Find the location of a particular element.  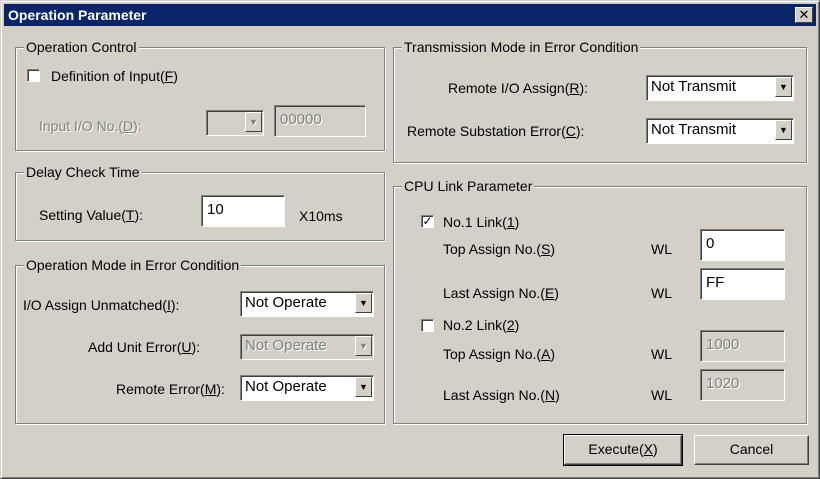

no1-link-label: No.1 Link(1) is located at coordinates (481, 222).